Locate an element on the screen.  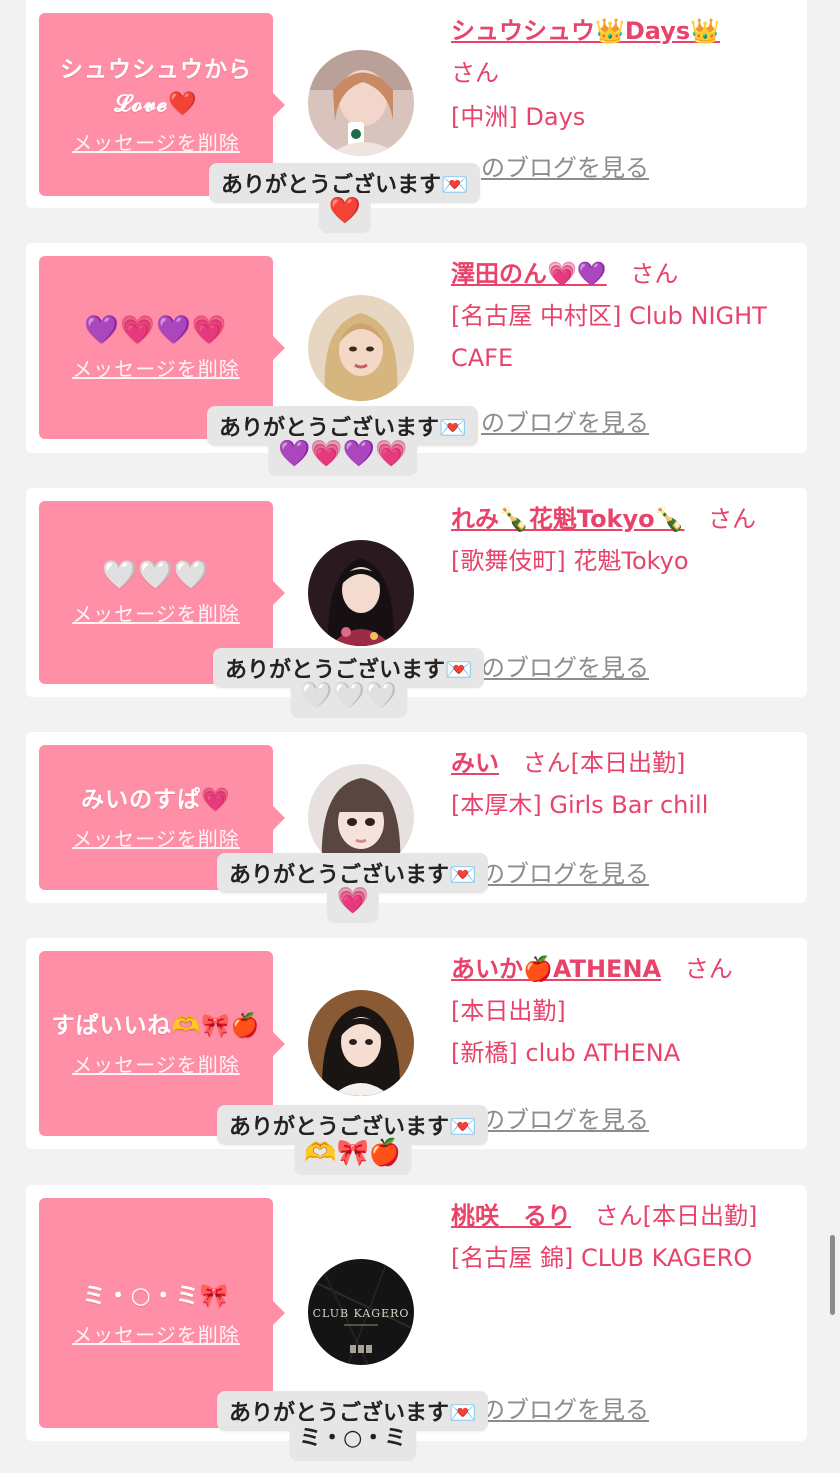
reply-emoji: 🫶🎀🍎 is located at coordinates (353, 1155).